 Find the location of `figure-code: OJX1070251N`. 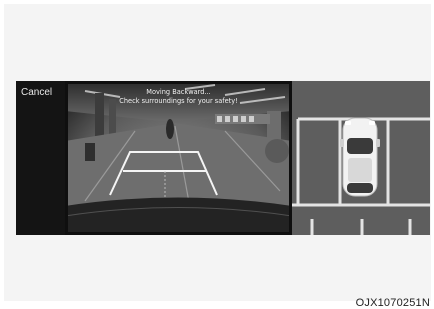

figure-code: OJX1070251N is located at coordinates (392, 303).